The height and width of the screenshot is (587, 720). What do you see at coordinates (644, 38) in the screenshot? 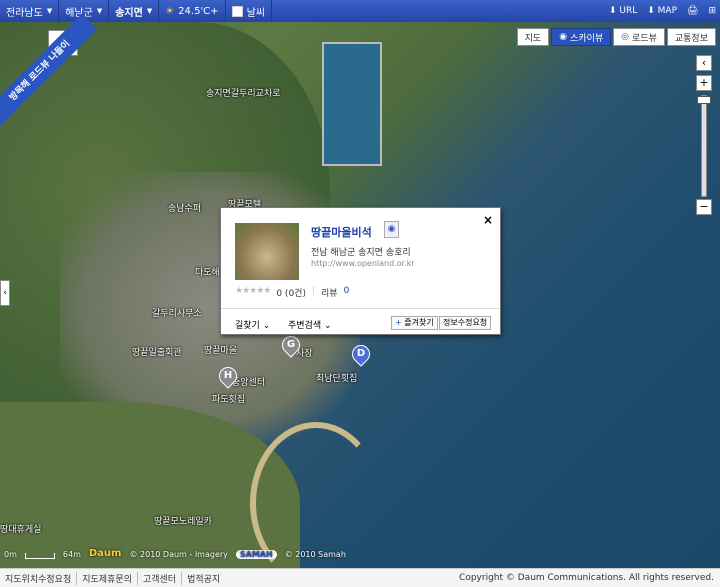
I see `roadview-label: 로드뷰` at bounding box center [644, 38].